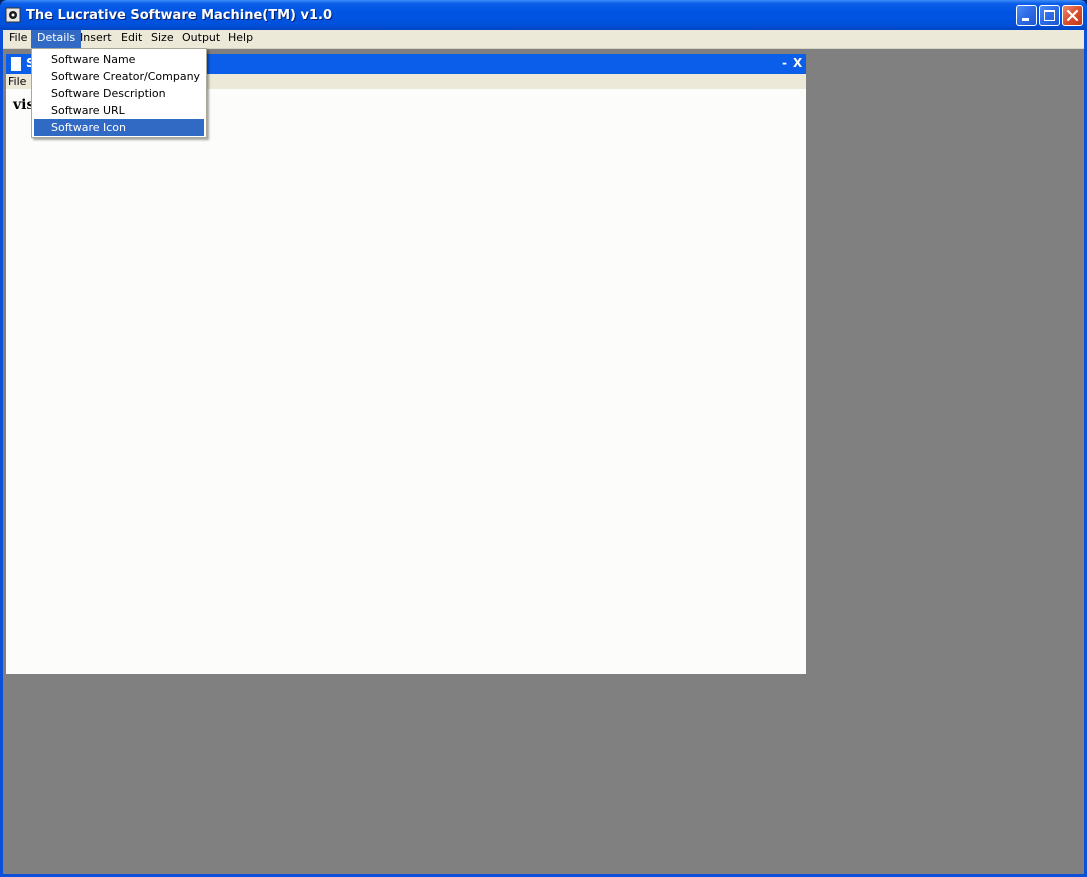 This screenshot has width=1087, height=877. I want to click on menu-item-software-description: Software Description, so click(119, 93).